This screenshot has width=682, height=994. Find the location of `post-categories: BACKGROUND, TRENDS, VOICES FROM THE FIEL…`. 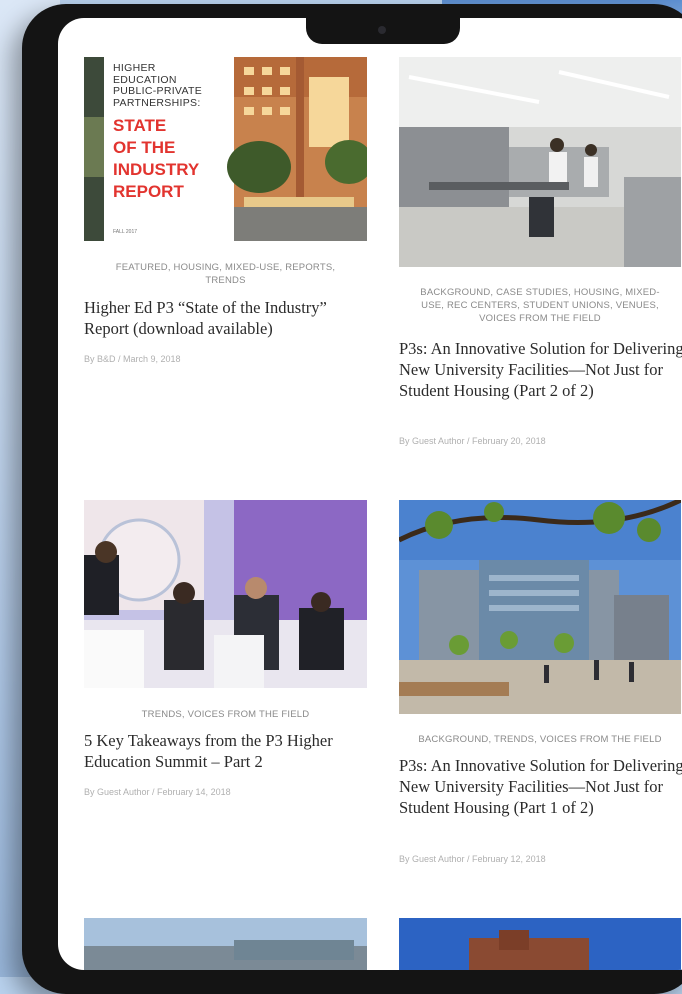

post-categories: BACKGROUND, TRENDS, VOICES FROM THE FIEL… is located at coordinates (540, 739).